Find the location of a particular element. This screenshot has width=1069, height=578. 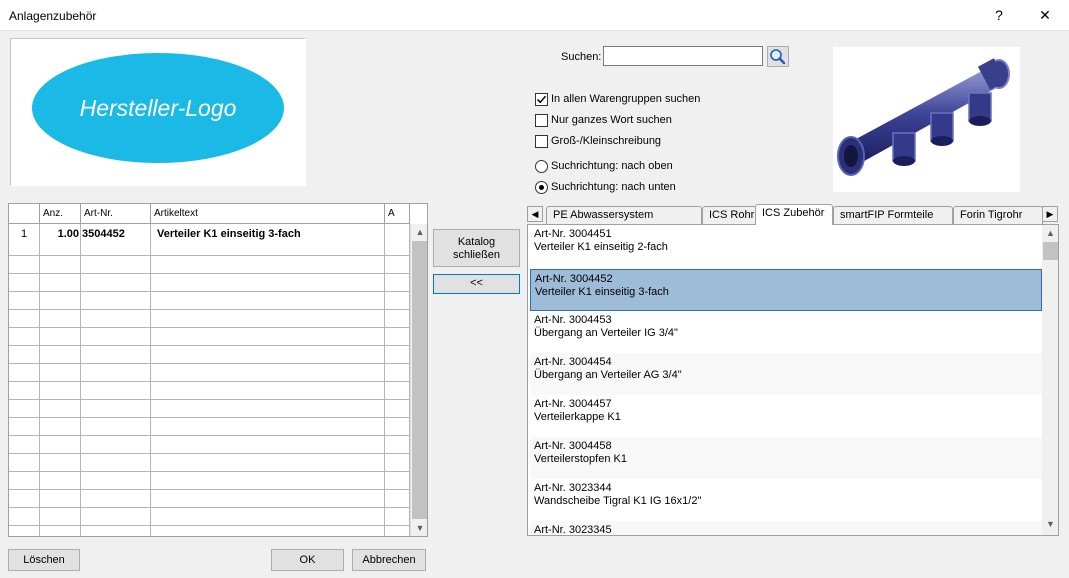

row-text: Verteiler K1 einseitig 3-fach is located at coordinates (268, 239).